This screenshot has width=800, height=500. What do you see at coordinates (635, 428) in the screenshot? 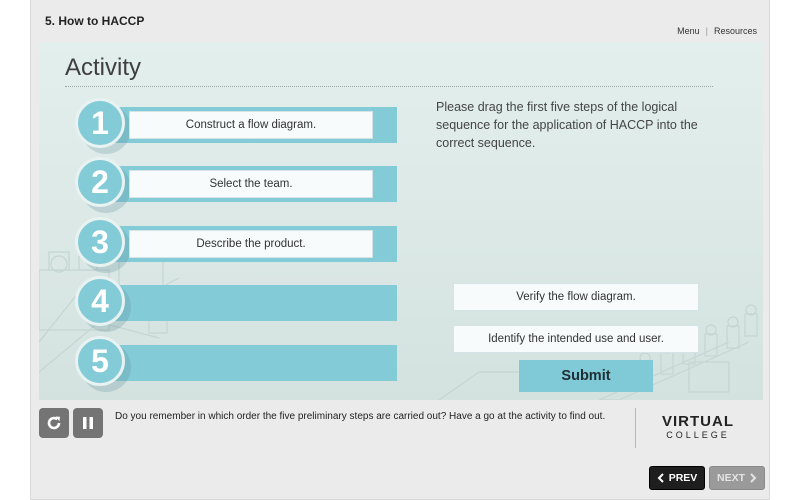
I see `logo-divider` at bounding box center [635, 428].